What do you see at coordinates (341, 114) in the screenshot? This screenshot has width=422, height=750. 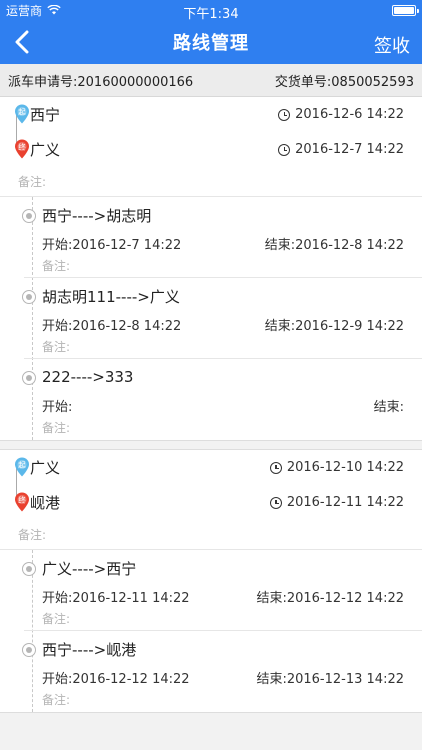 I see `origin-time: 2016-12-6 14:22` at bounding box center [341, 114].